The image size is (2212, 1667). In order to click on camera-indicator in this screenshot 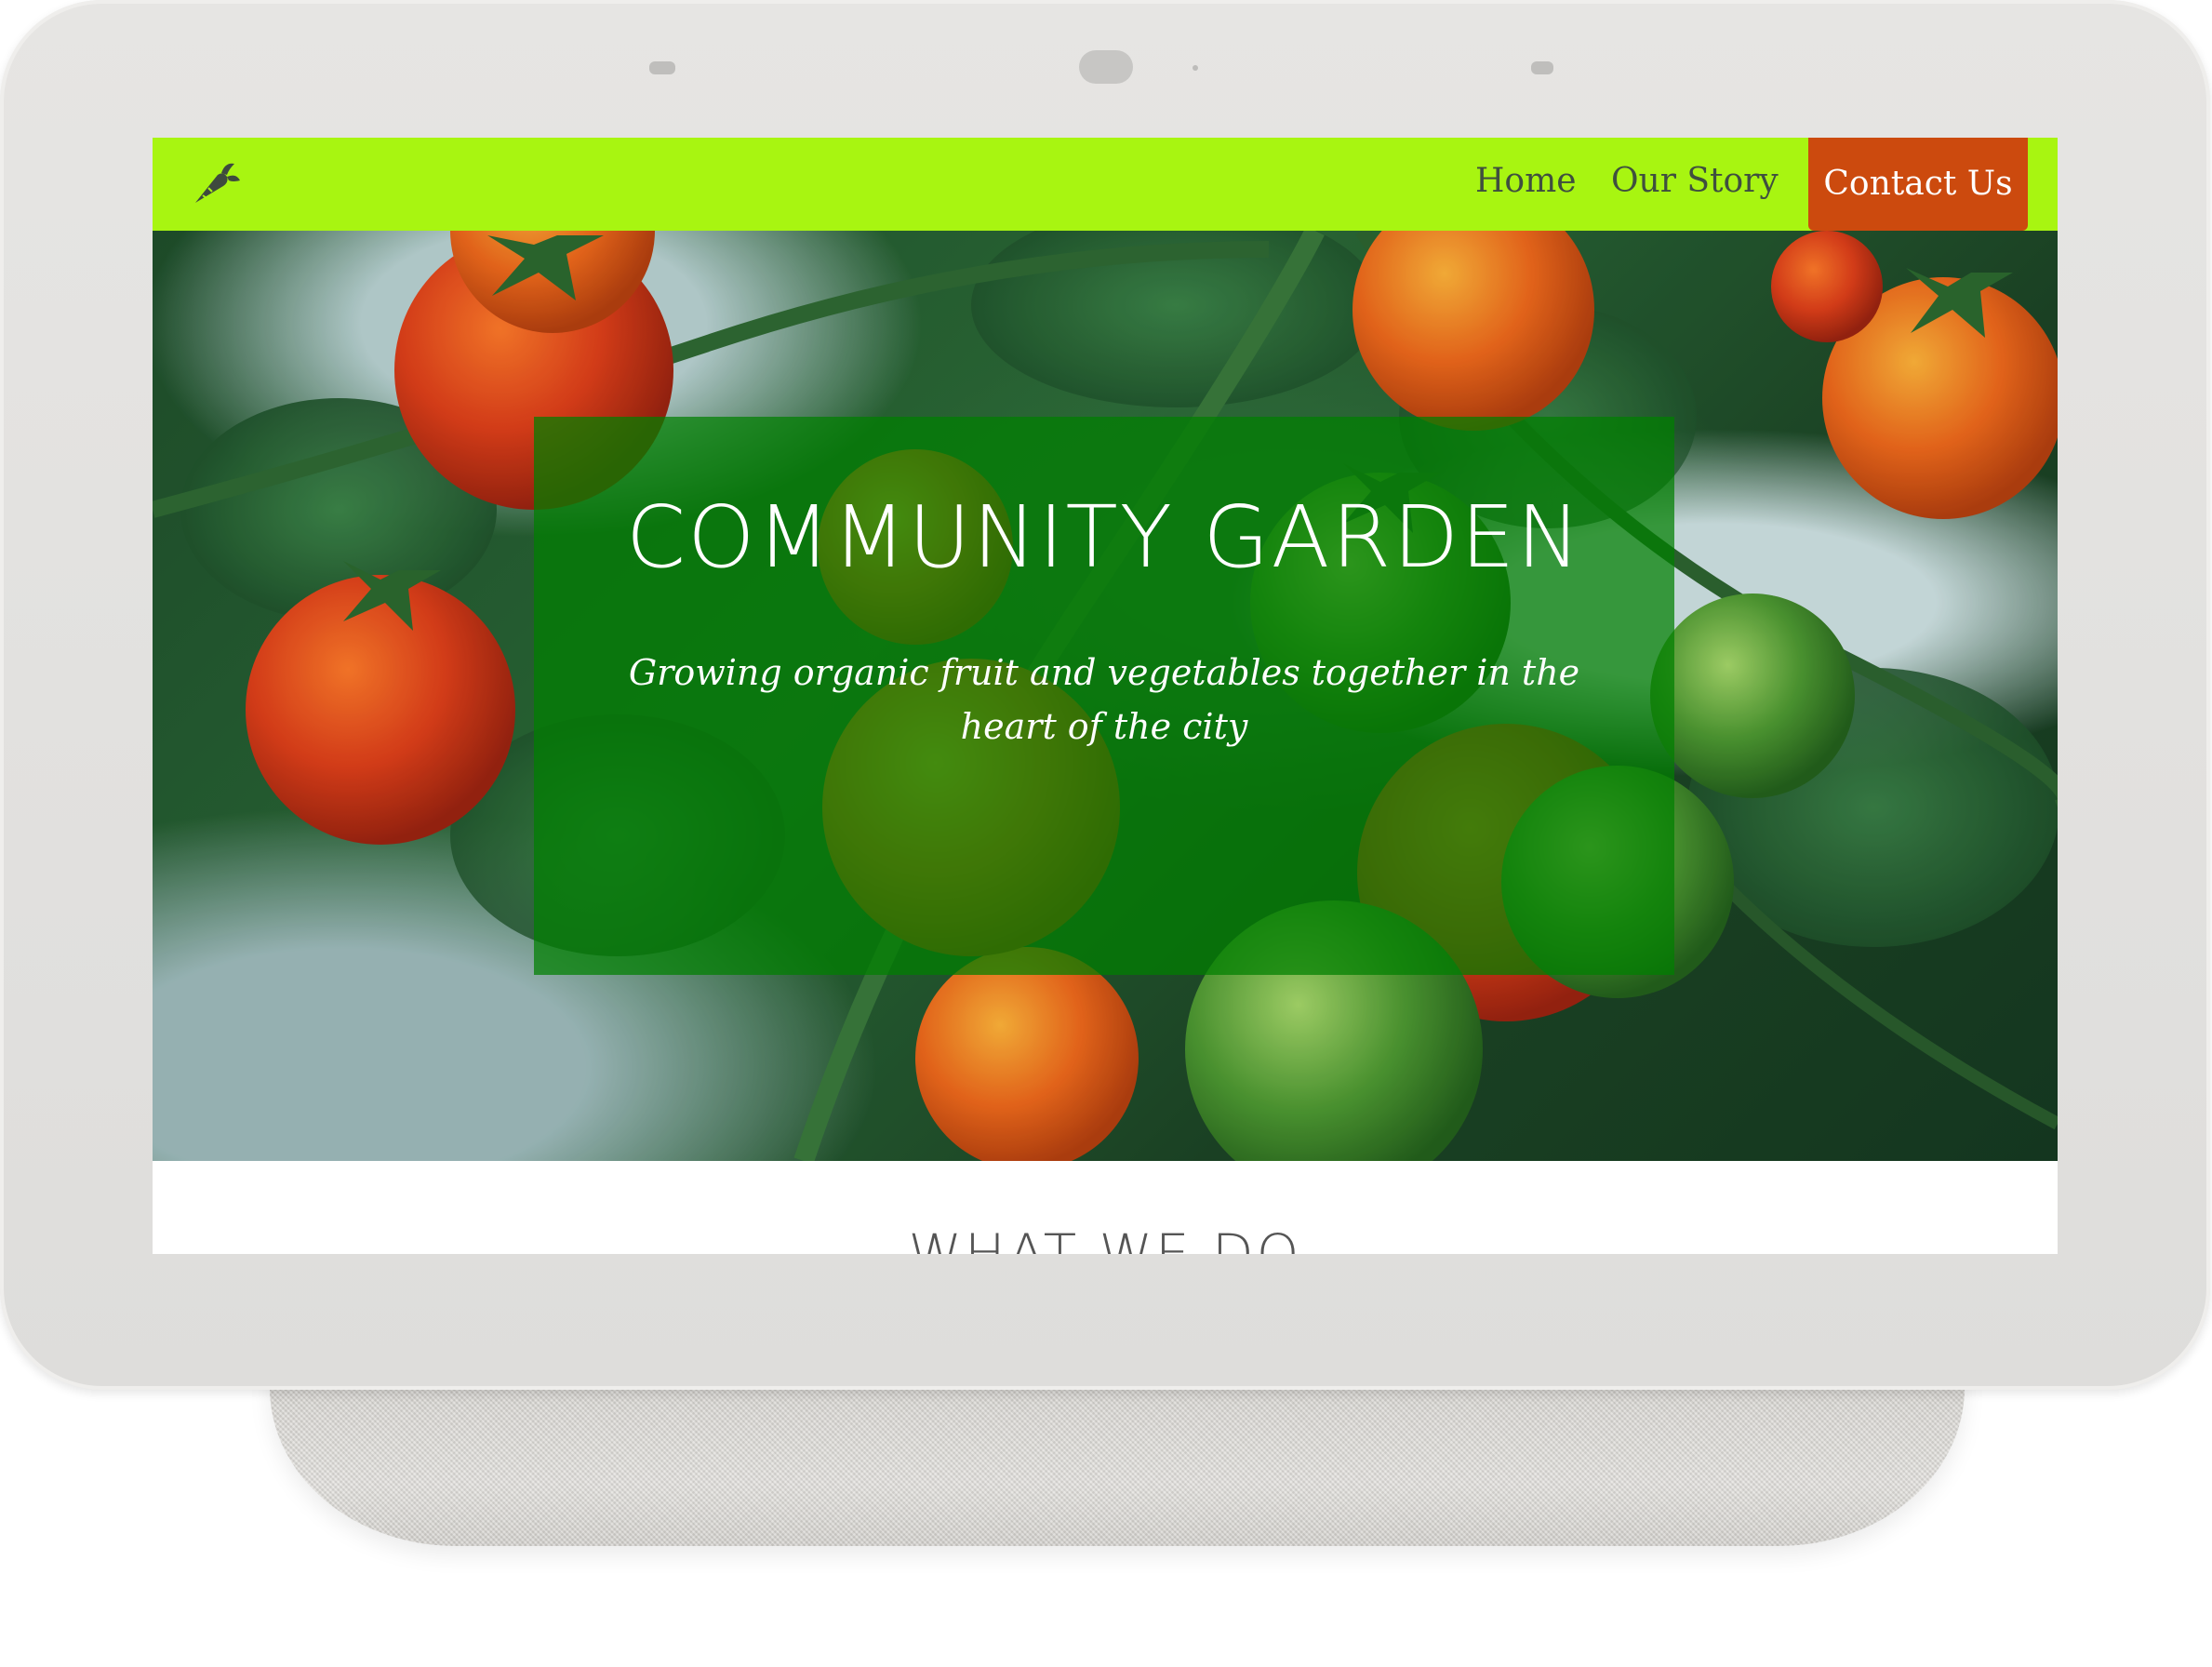, I will do `click(1195, 68)`.